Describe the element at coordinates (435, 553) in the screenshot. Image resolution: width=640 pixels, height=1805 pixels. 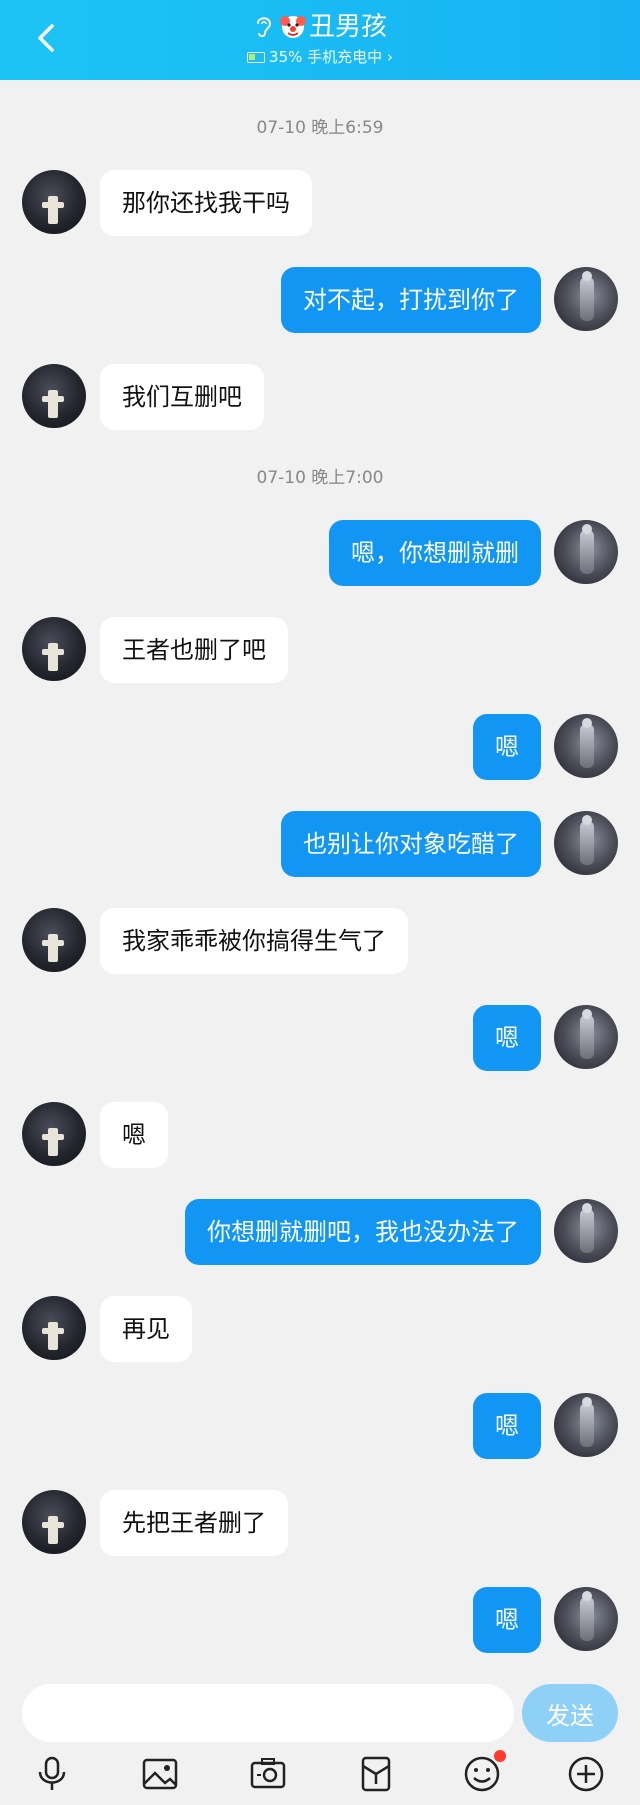
I see `outgoing-bubble: 嗯，你想删就删` at that location.